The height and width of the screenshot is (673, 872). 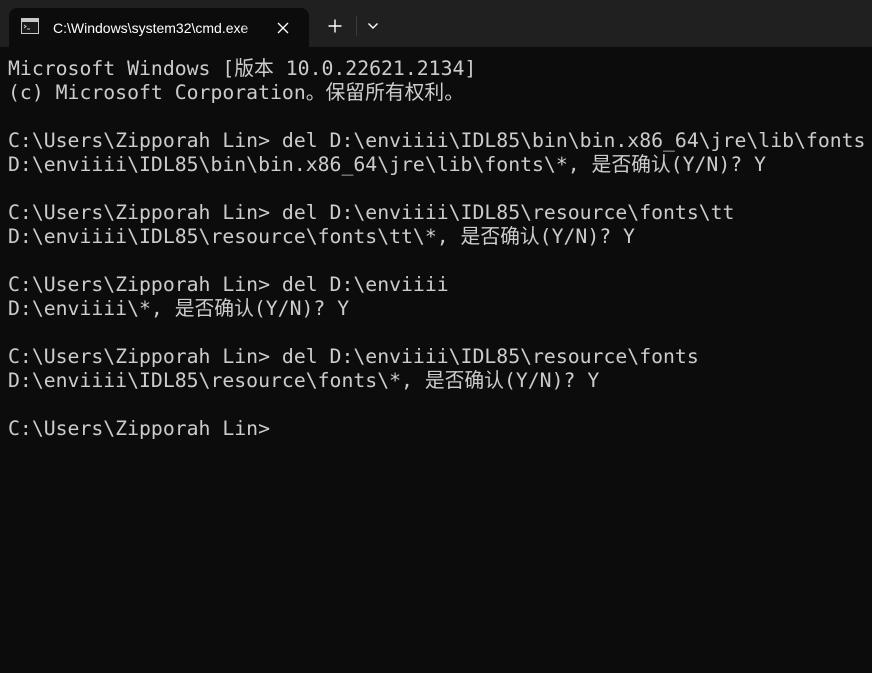 What do you see at coordinates (228, 284) in the screenshot?
I see `console-line: C:\Users\Zipporah Lin> del D:\enviiii` at bounding box center [228, 284].